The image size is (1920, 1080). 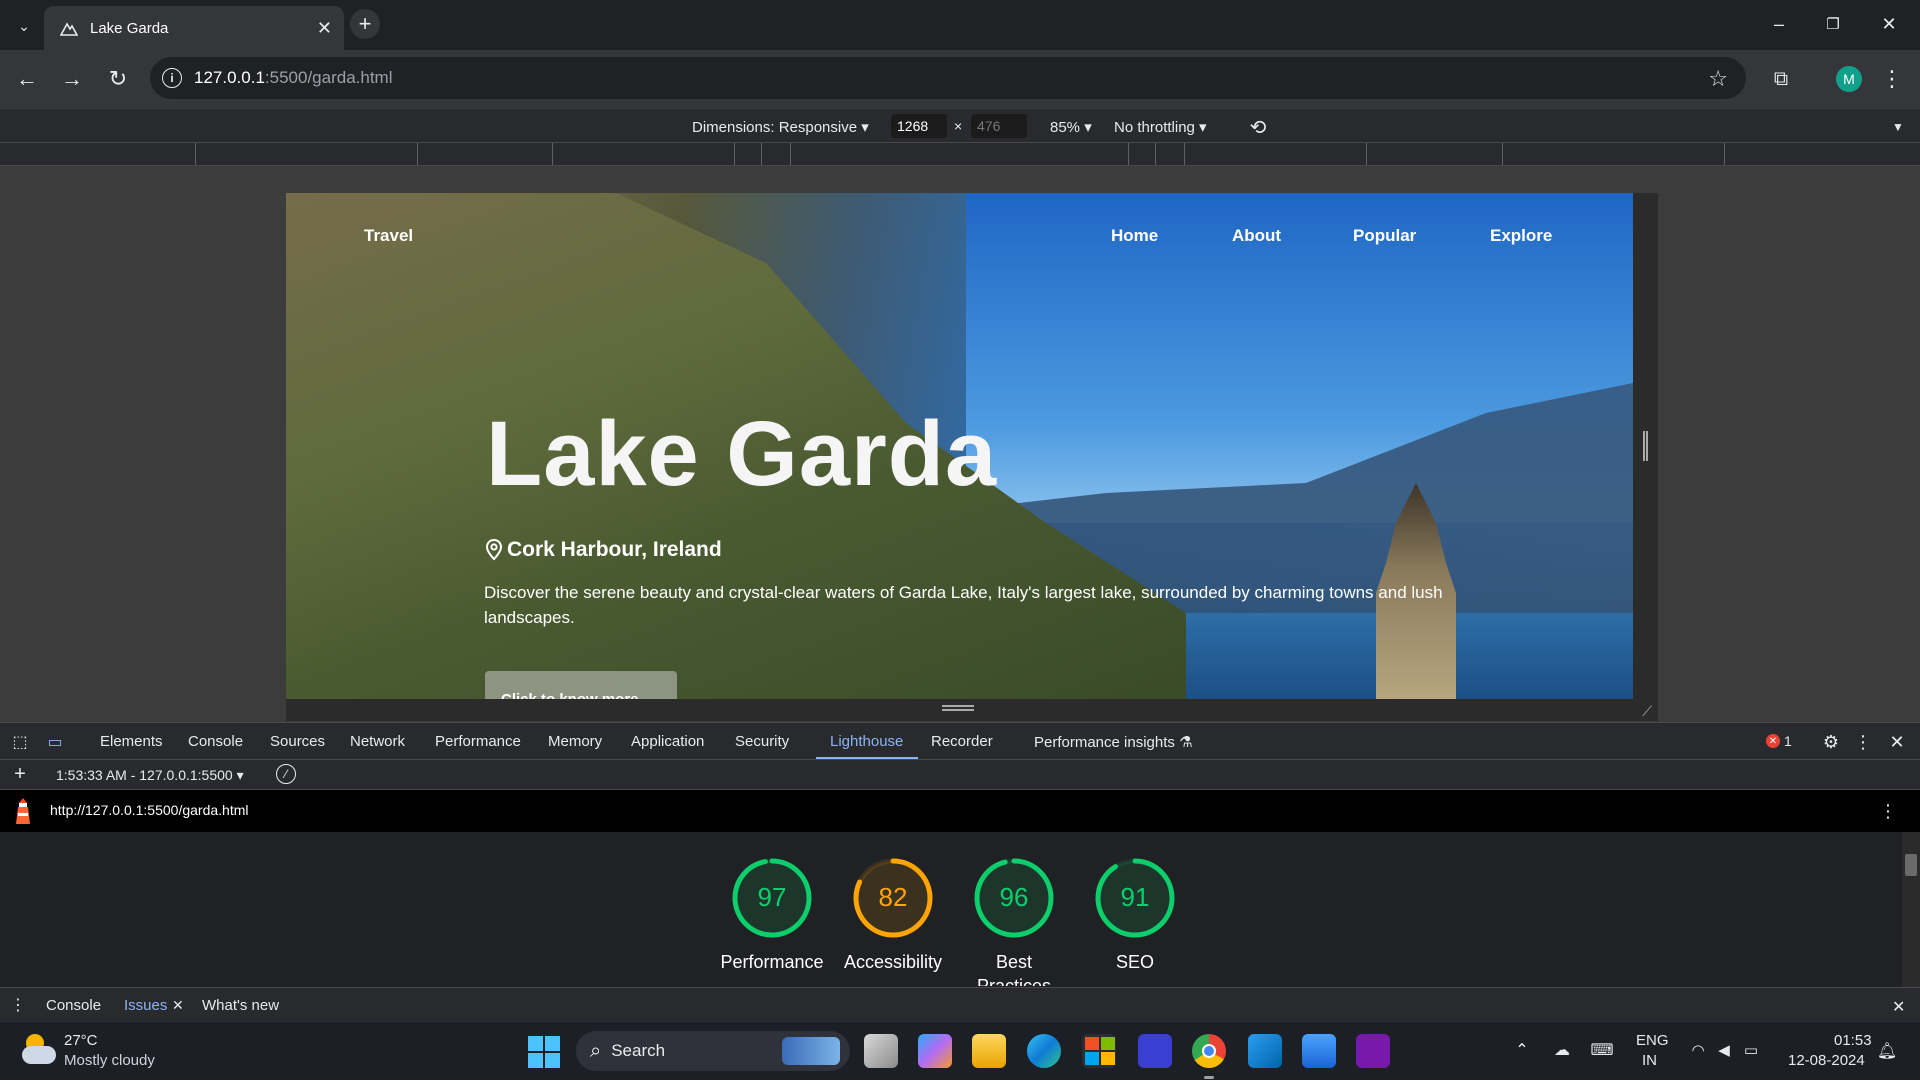 I want to click on pen-app-icon, so click(x=1155, y=1051).